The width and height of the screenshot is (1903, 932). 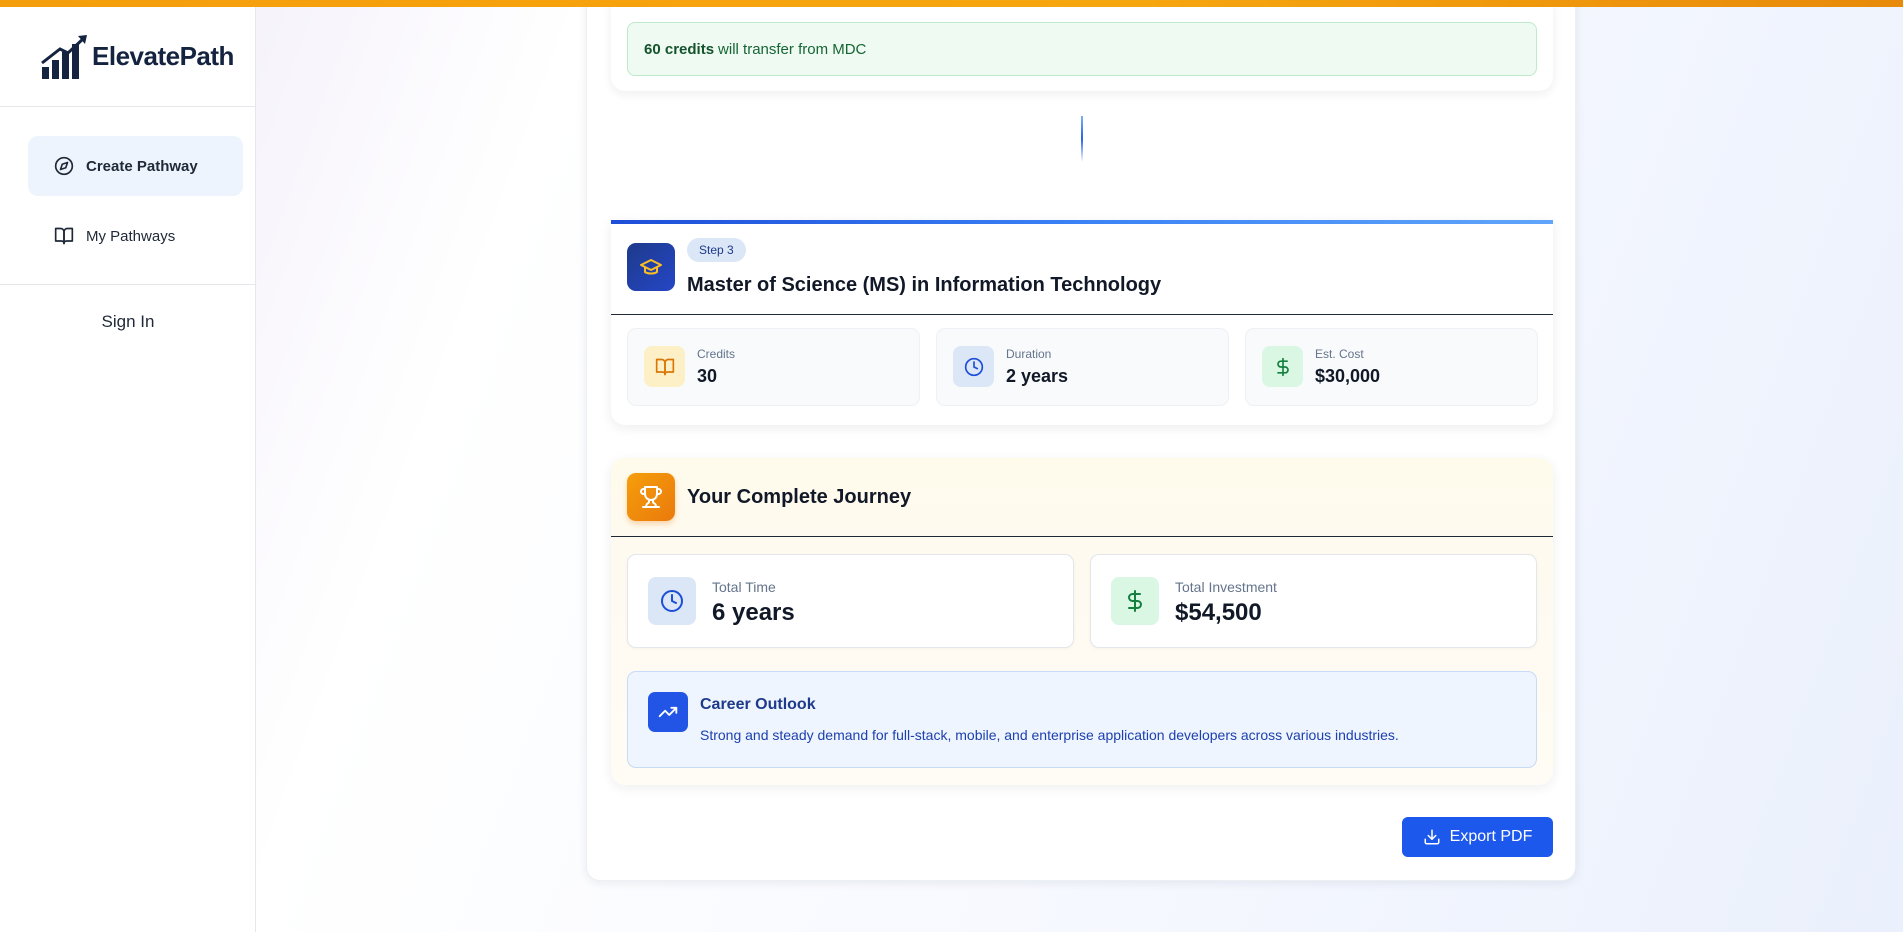 I want to click on total-investment-value: $54,500, so click(x=1218, y=612).